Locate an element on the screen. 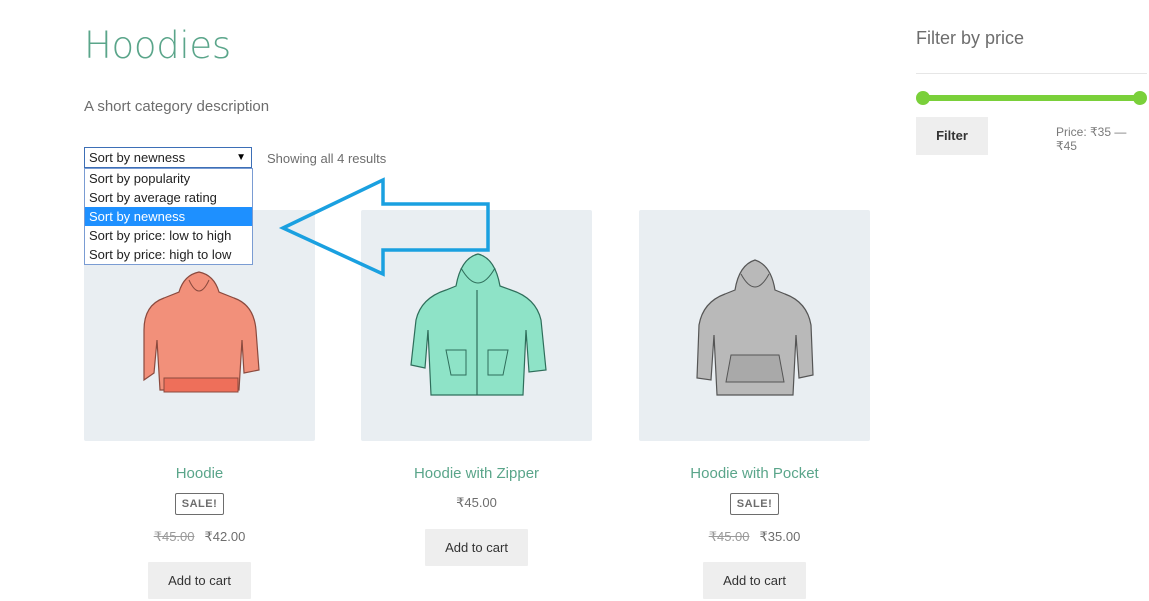  product-price: ₹45.00 ₹42.00 is located at coordinates (199, 537).